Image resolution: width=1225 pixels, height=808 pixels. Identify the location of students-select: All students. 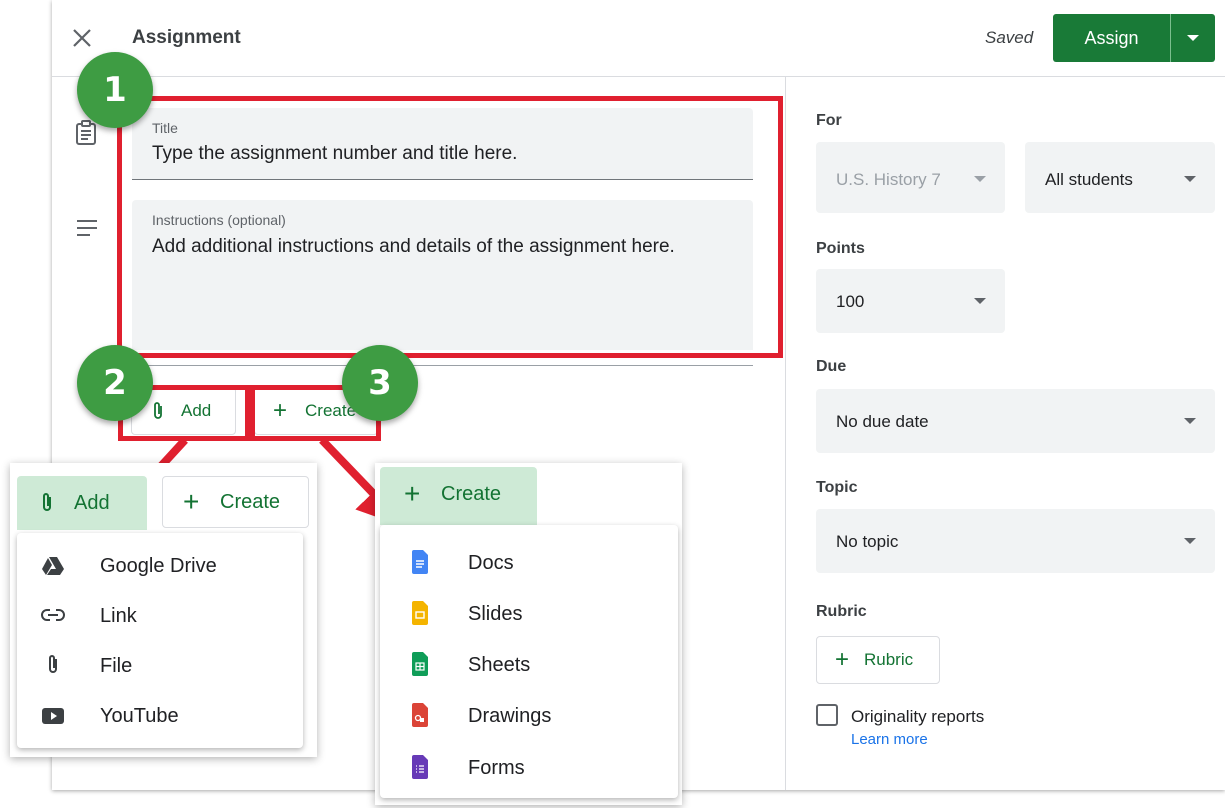
(1120, 177).